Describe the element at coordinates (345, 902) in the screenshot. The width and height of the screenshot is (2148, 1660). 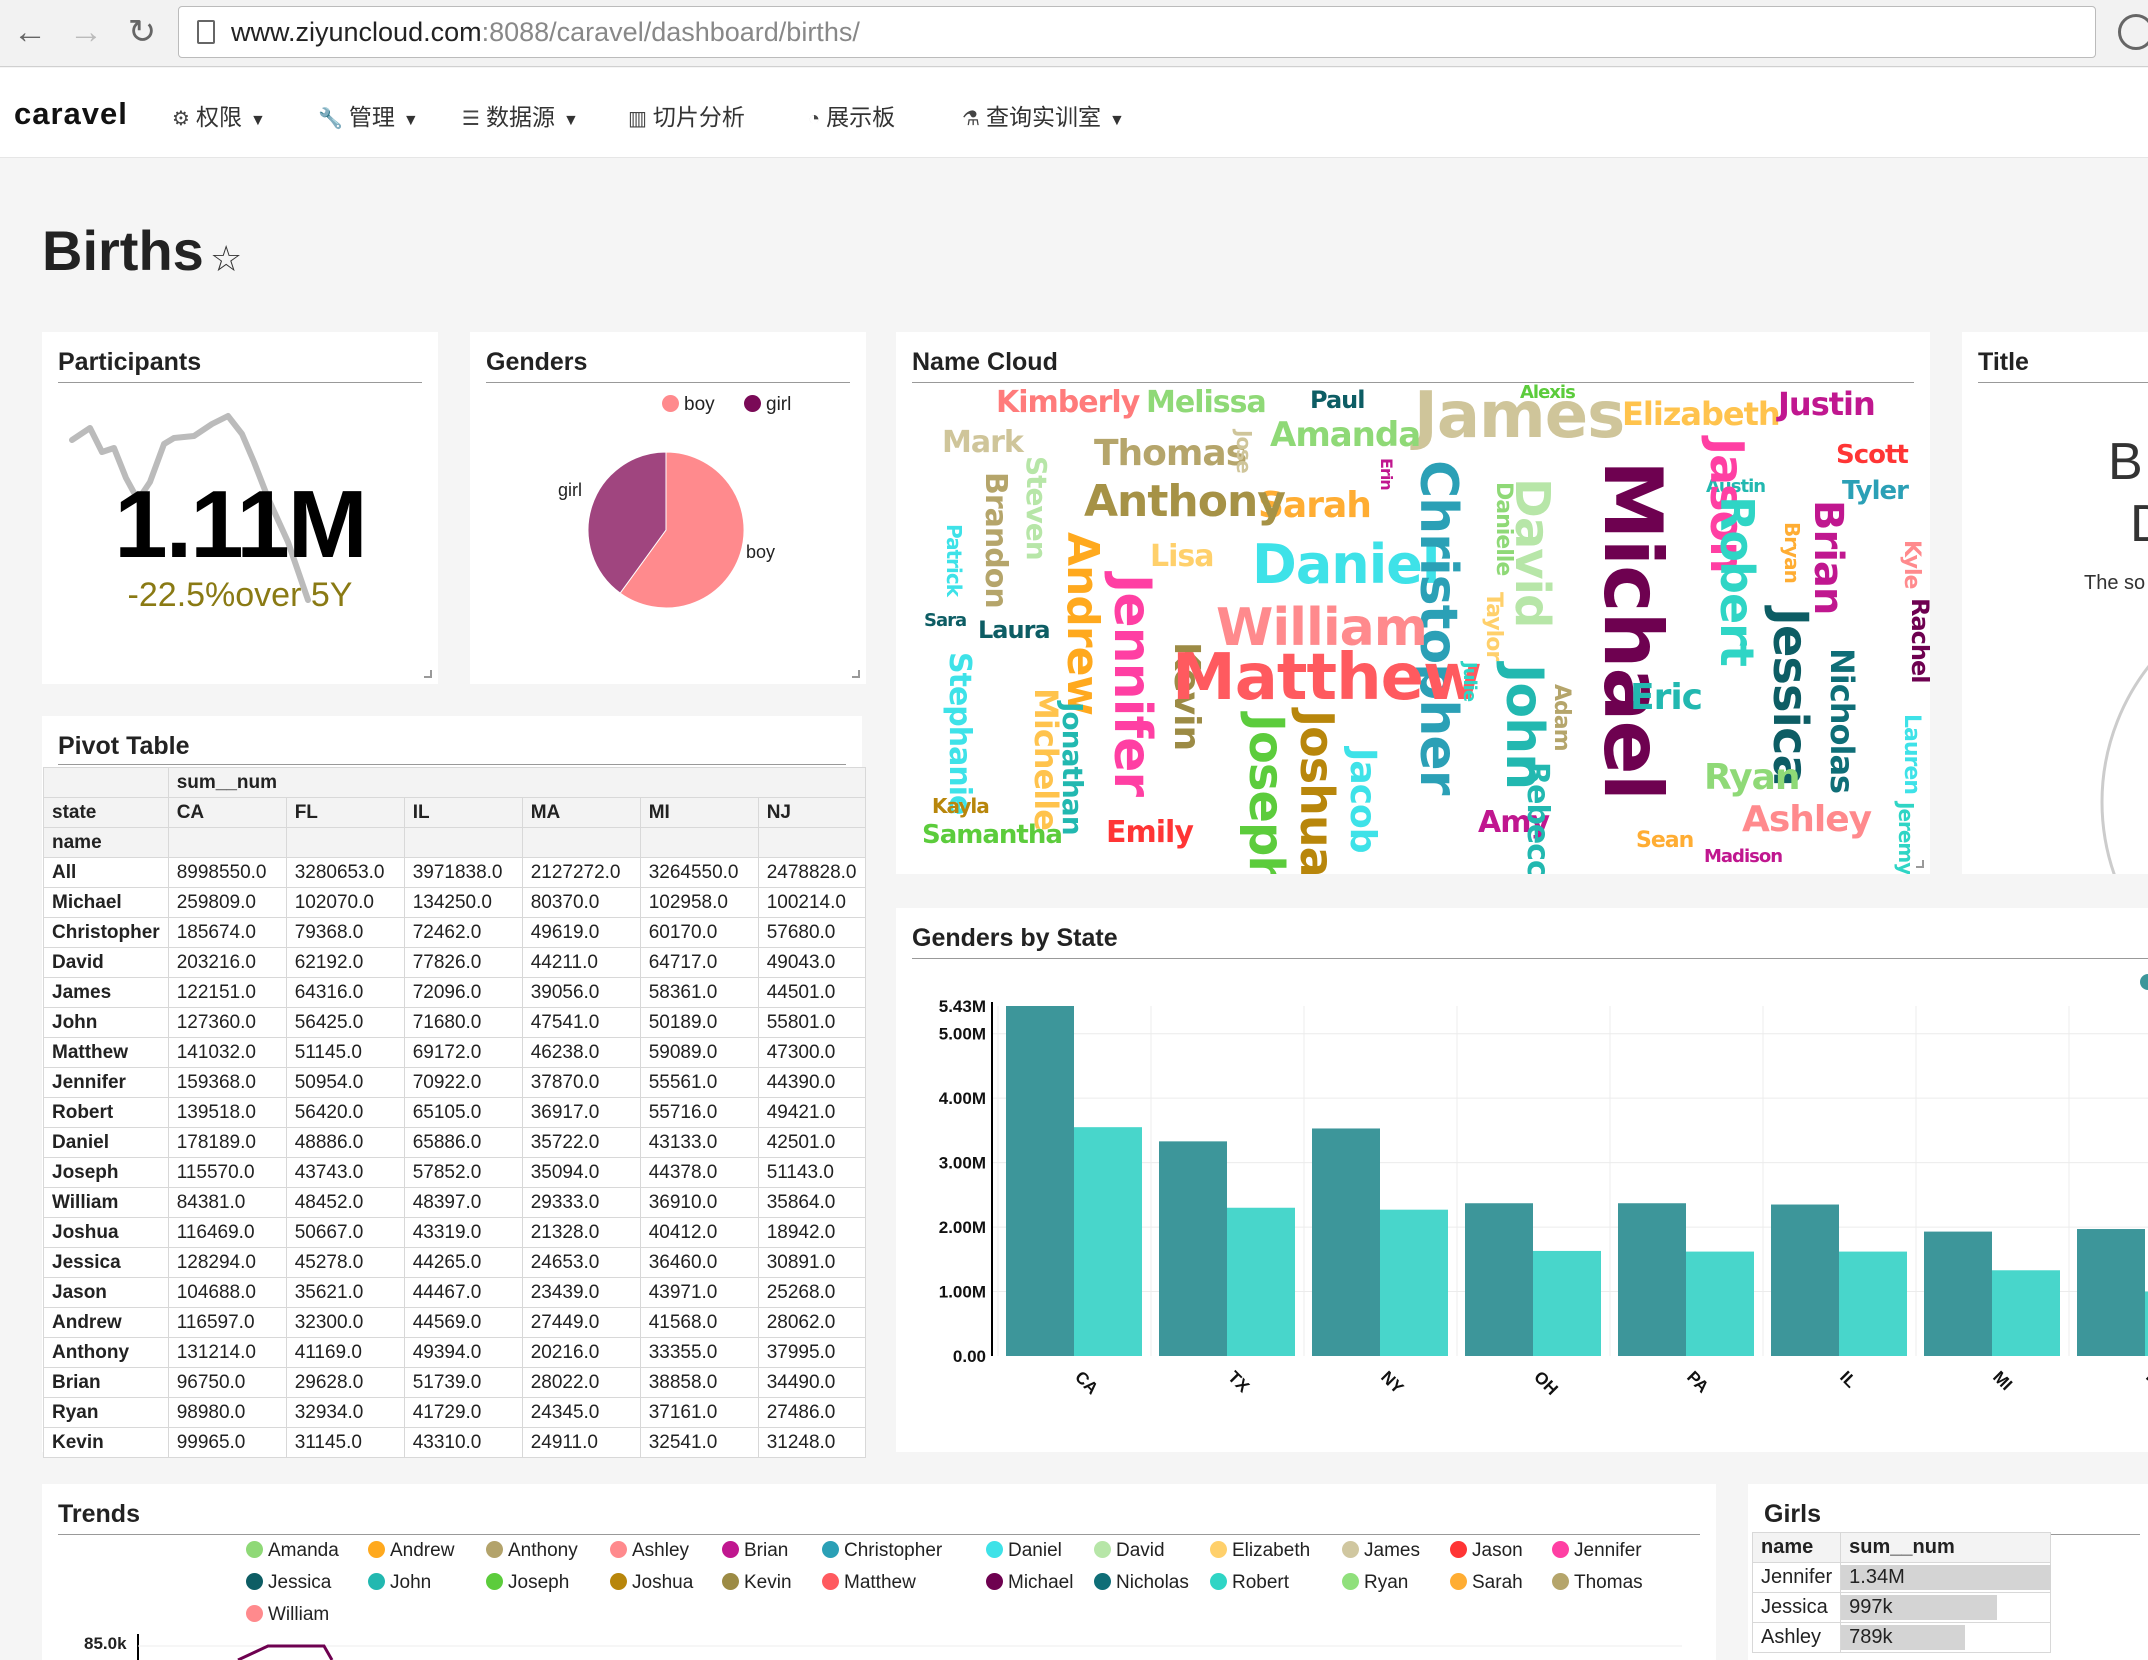
I see `pivot-cell: 102070.0` at that location.